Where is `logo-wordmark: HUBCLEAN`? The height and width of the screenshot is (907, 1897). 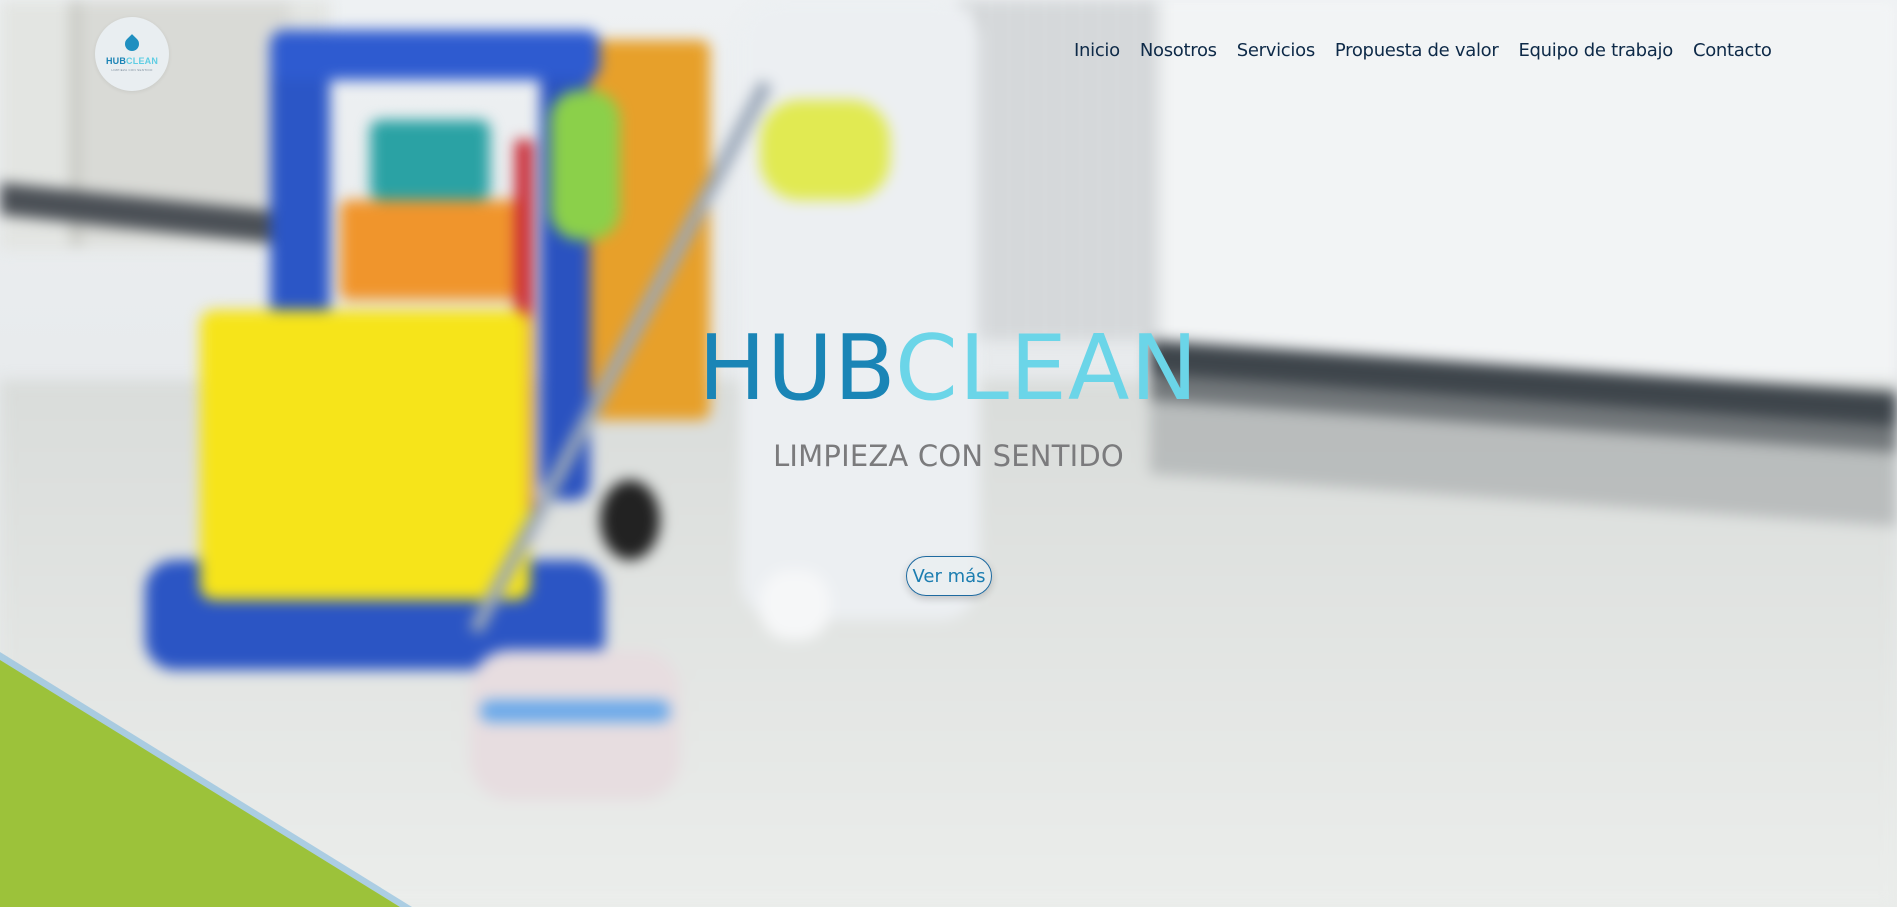 logo-wordmark: HUBCLEAN is located at coordinates (132, 61).